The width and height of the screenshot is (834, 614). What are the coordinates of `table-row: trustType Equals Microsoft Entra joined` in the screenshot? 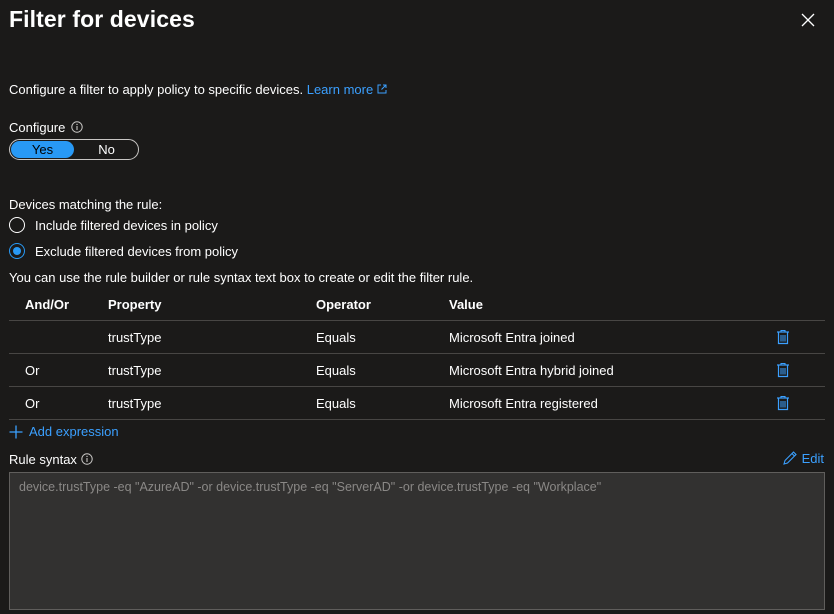 It's located at (417, 337).